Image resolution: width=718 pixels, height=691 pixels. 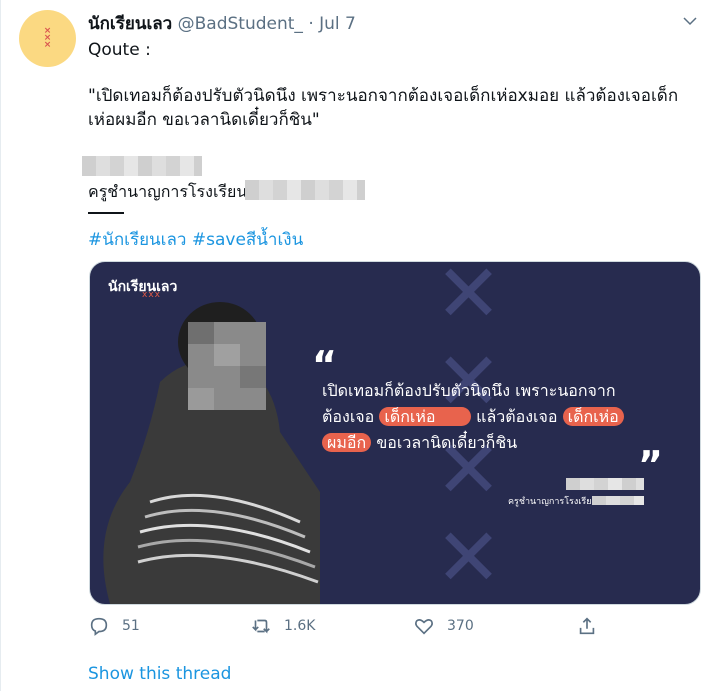 What do you see at coordinates (305, 190) in the screenshot?
I see `censored-school-blur` at bounding box center [305, 190].